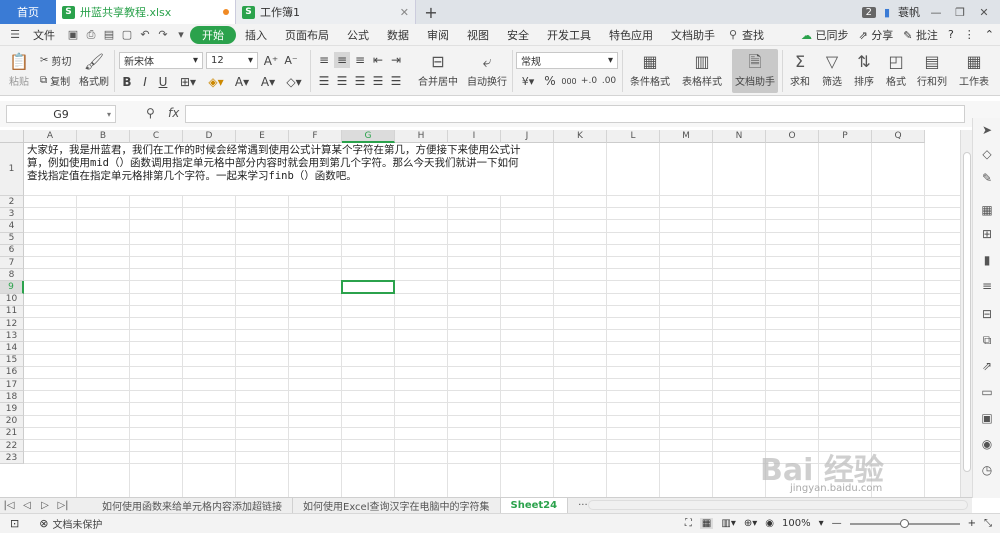  Describe the element at coordinates (987, 178) in the screenshot. I see `style-icon: ✎` at that location.